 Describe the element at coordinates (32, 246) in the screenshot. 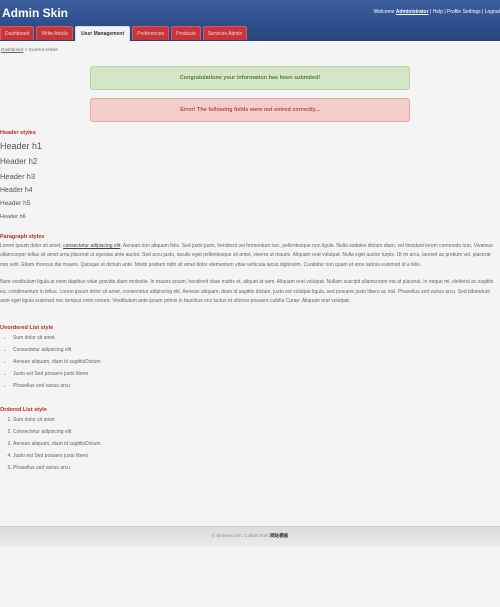

I see `paragraph-1-start: Lorem ipsum dolor sit amet,` at that location.